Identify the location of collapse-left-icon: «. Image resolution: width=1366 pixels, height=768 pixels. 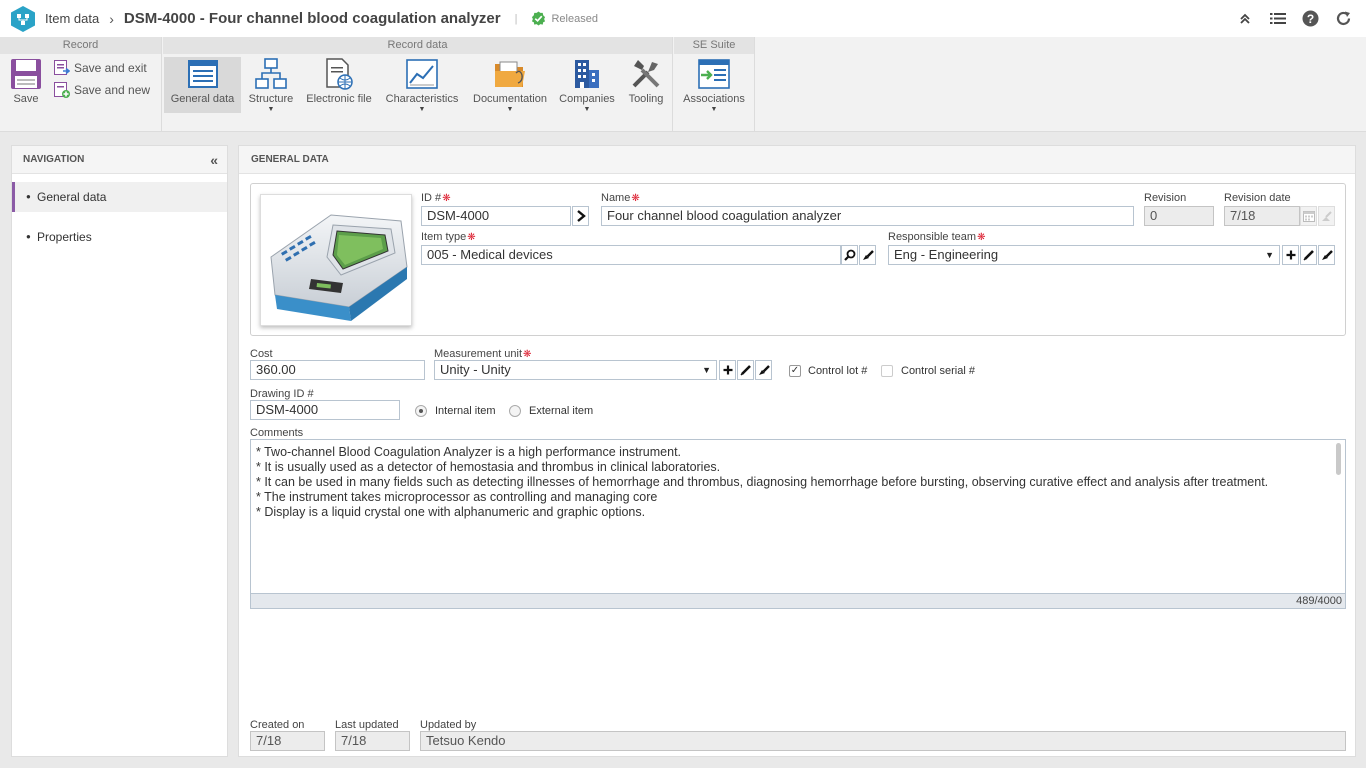
(214, 160).